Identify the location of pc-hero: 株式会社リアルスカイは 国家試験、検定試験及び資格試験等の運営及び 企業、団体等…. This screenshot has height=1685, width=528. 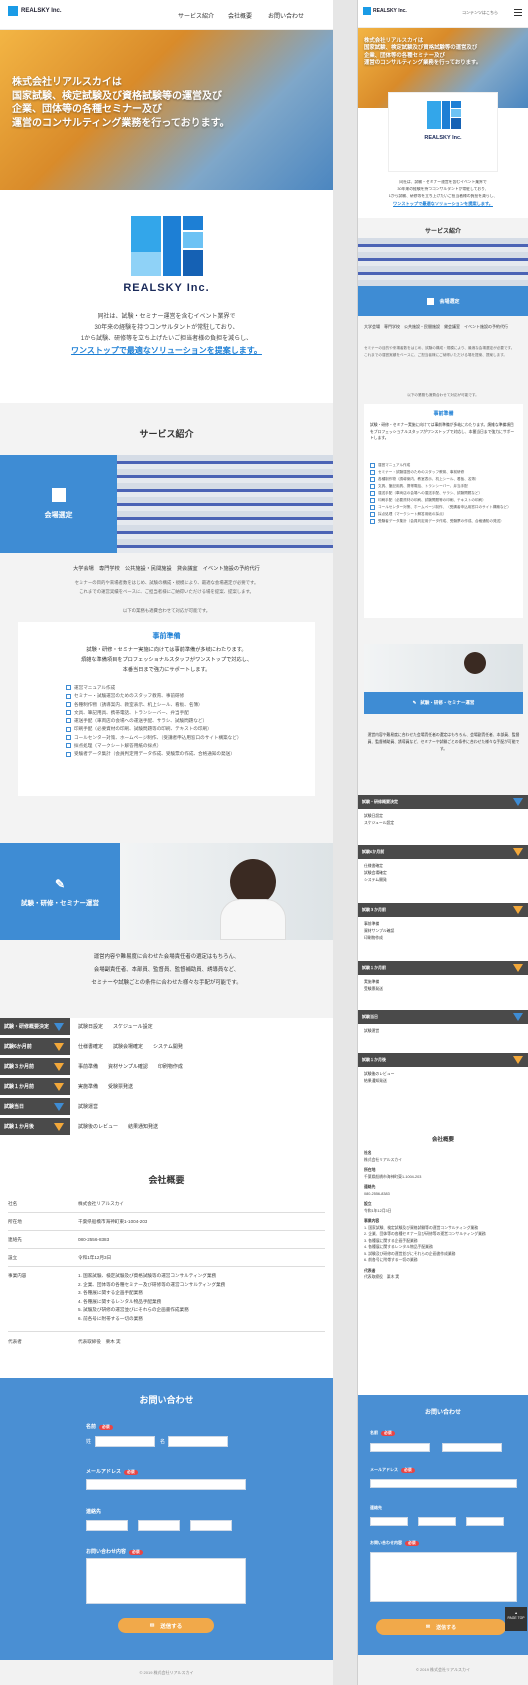
(166, 110).